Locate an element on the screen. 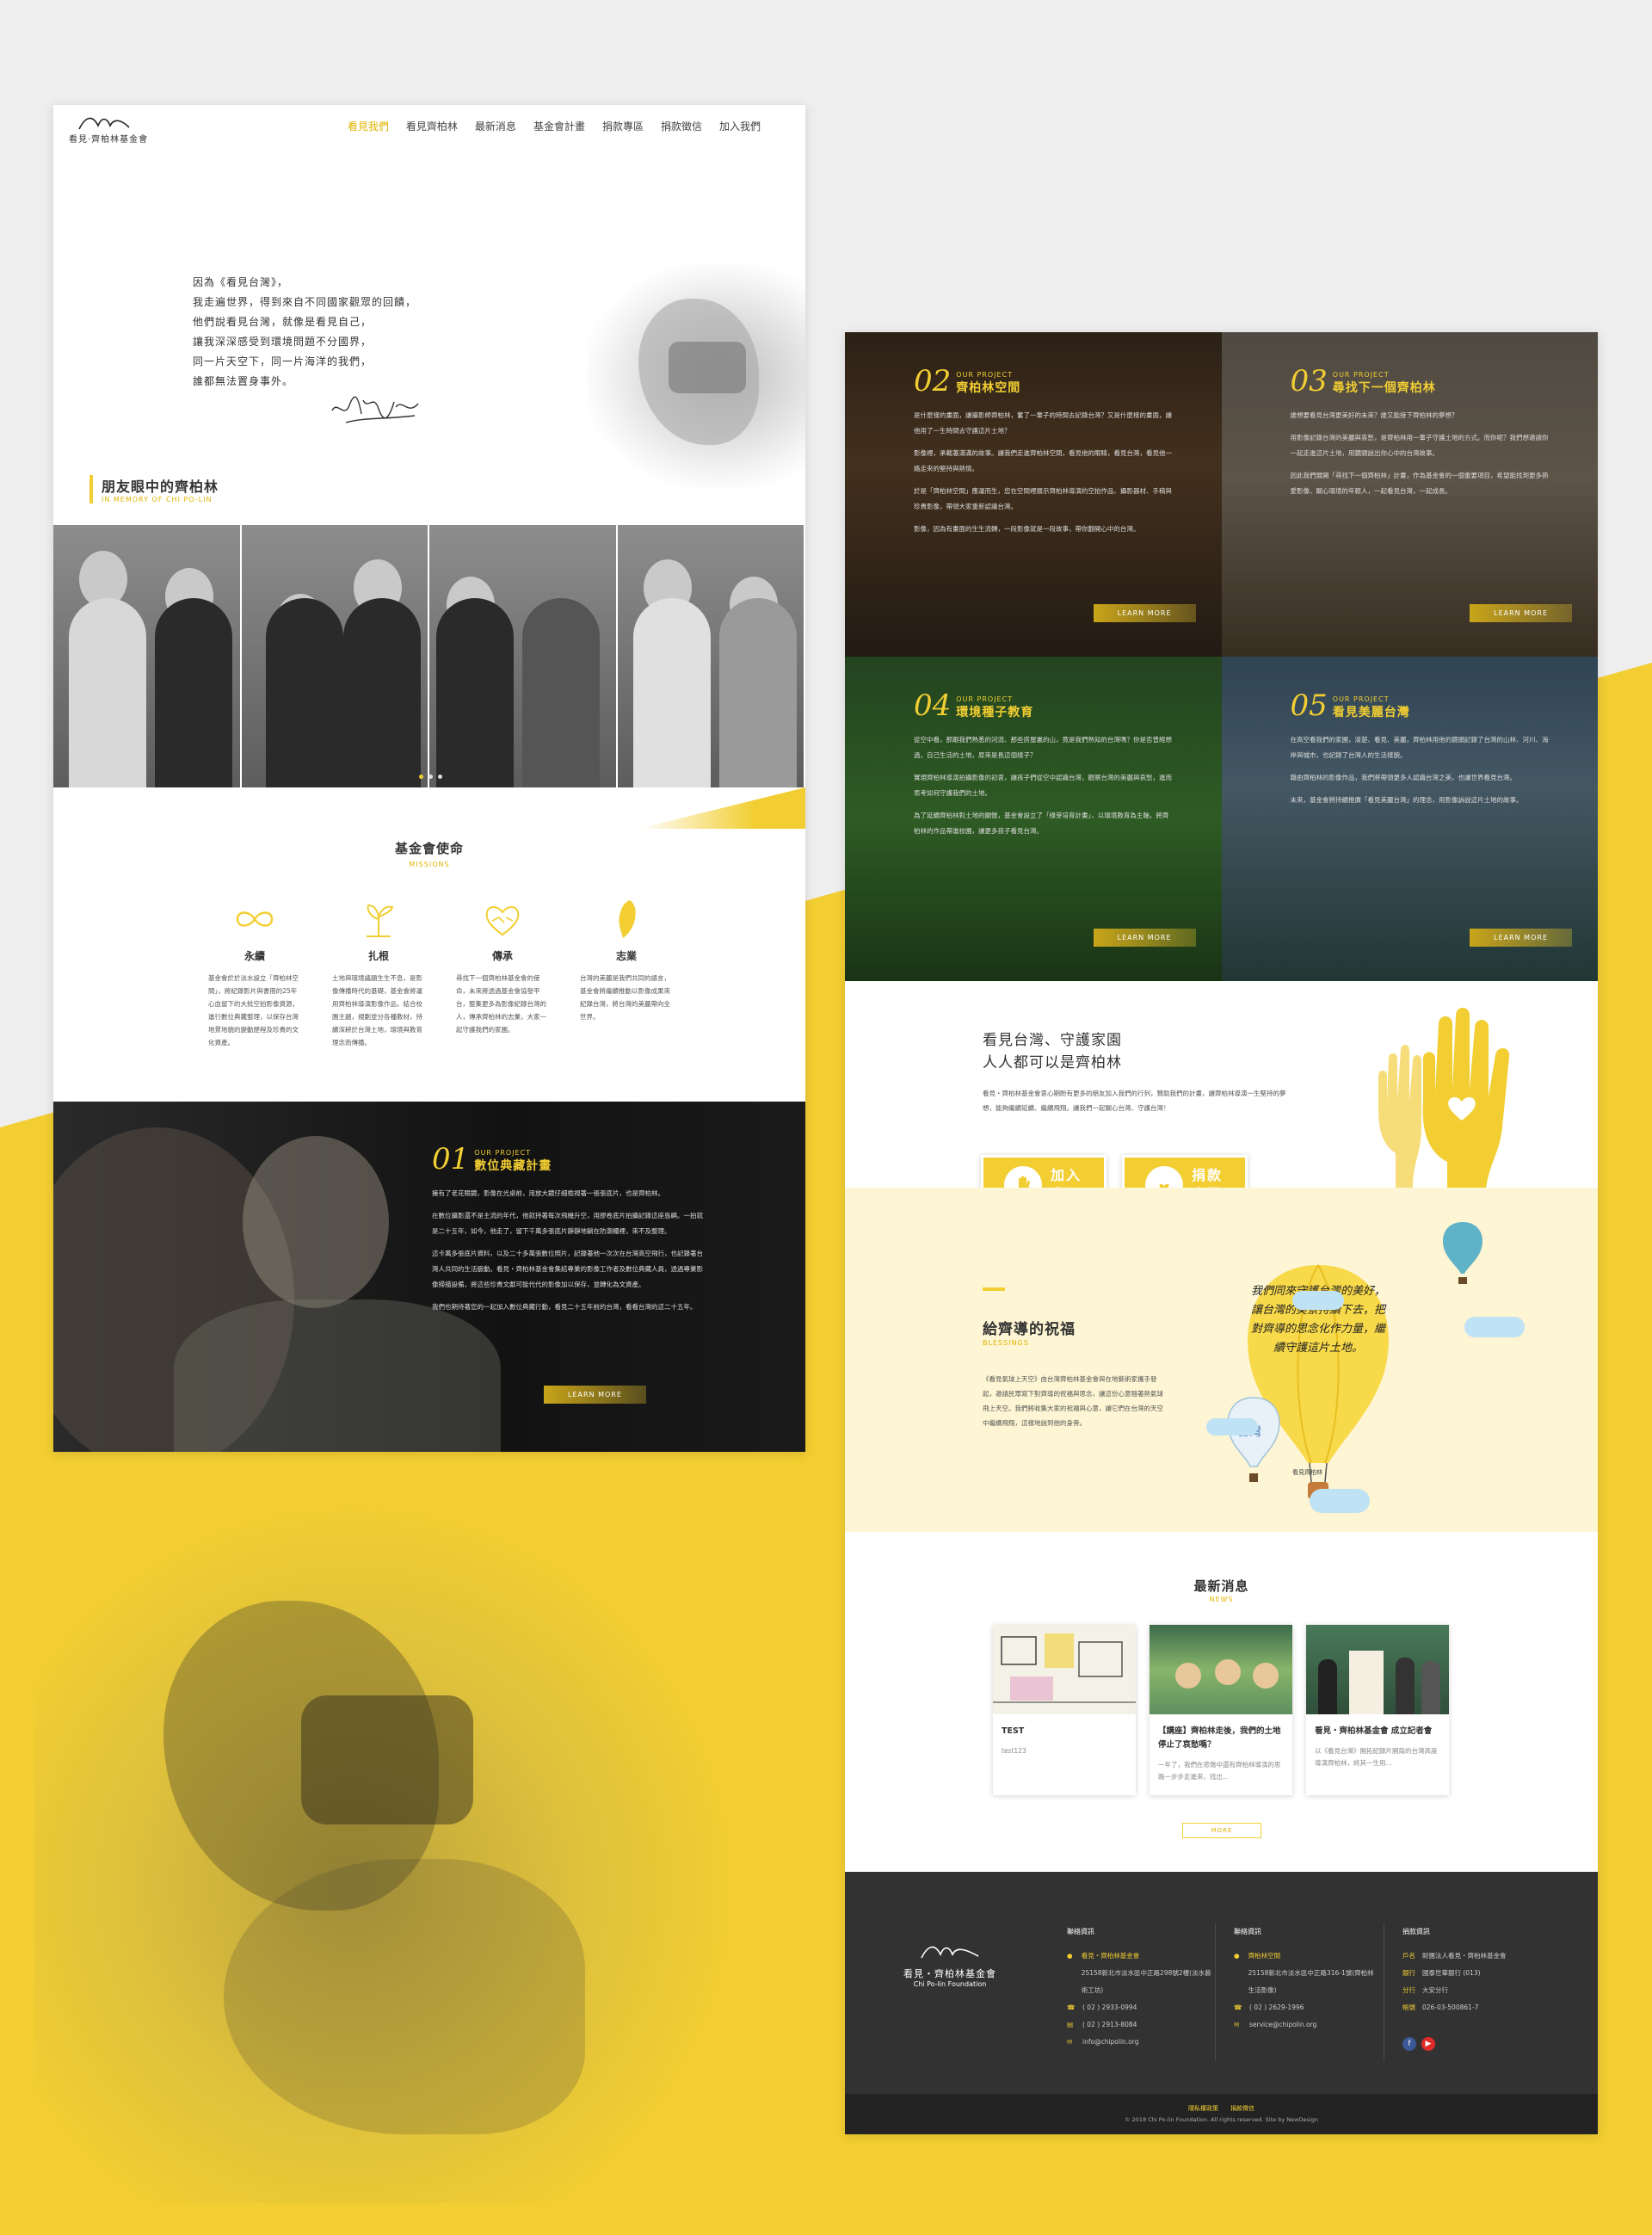  fax-icon: ▤ is located at coordinates (1070, 2025).